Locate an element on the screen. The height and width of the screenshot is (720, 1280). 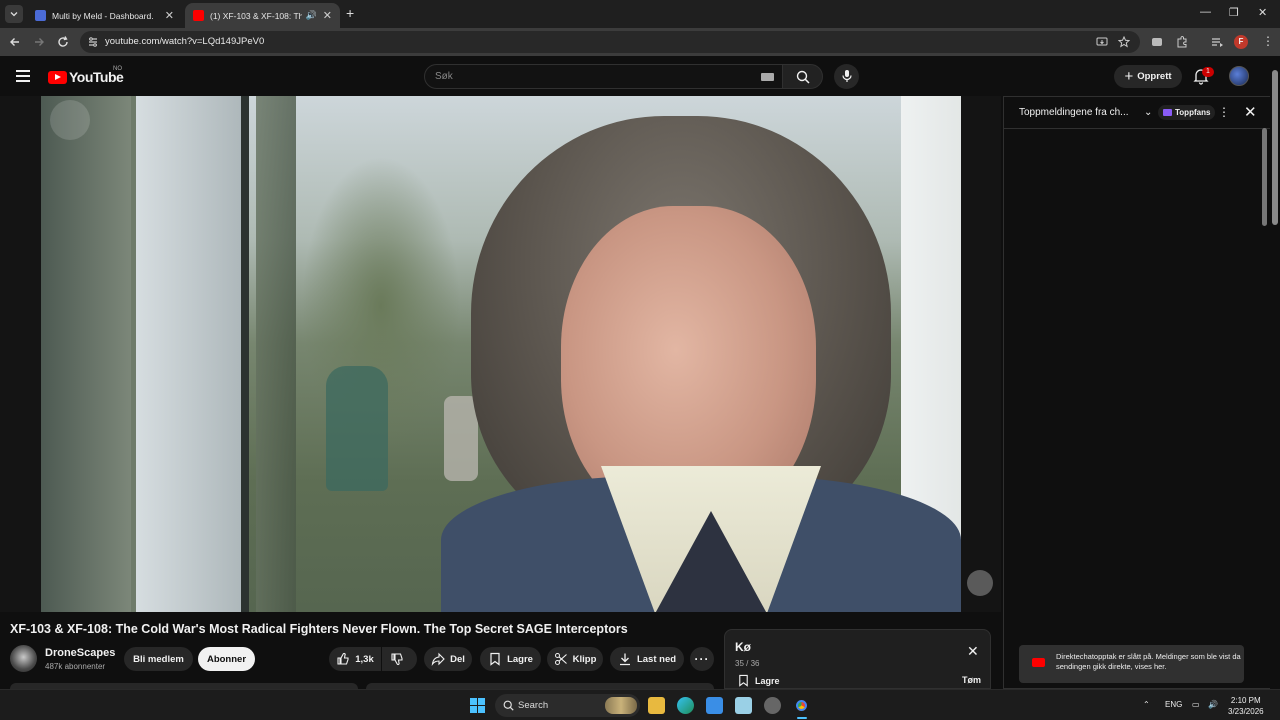
download-icon is located at coordinates (624, 659).